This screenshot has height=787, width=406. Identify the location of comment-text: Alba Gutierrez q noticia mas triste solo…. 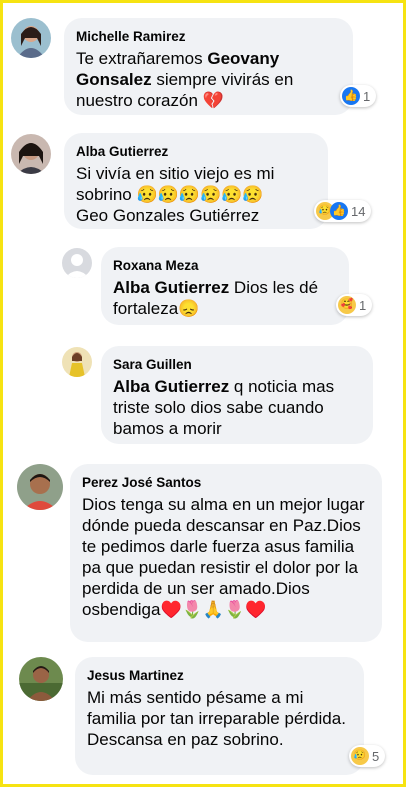
(224, 407).